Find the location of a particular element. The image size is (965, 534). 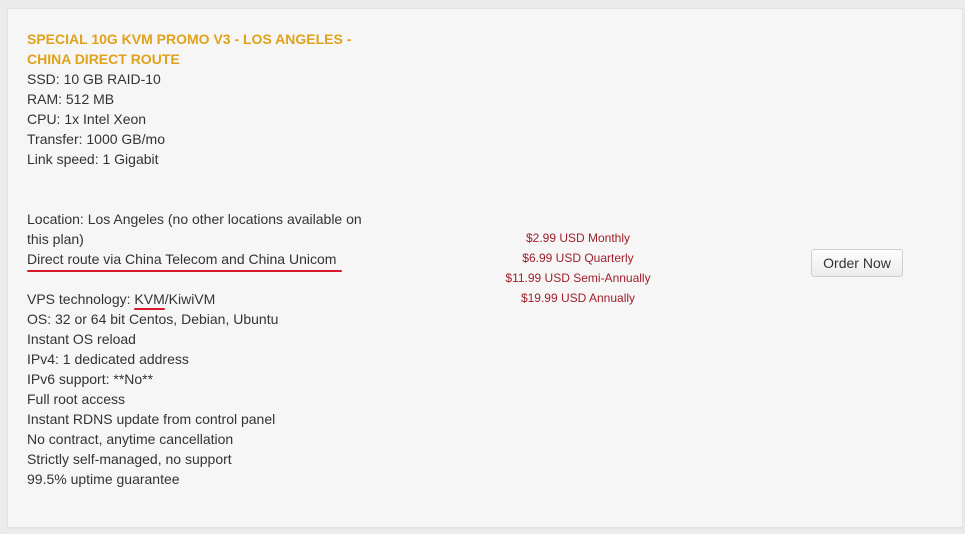

feature-os: OS: 32 or 64 bit Centos, Debian, Ubuntu is located at coordinates (153, 319).